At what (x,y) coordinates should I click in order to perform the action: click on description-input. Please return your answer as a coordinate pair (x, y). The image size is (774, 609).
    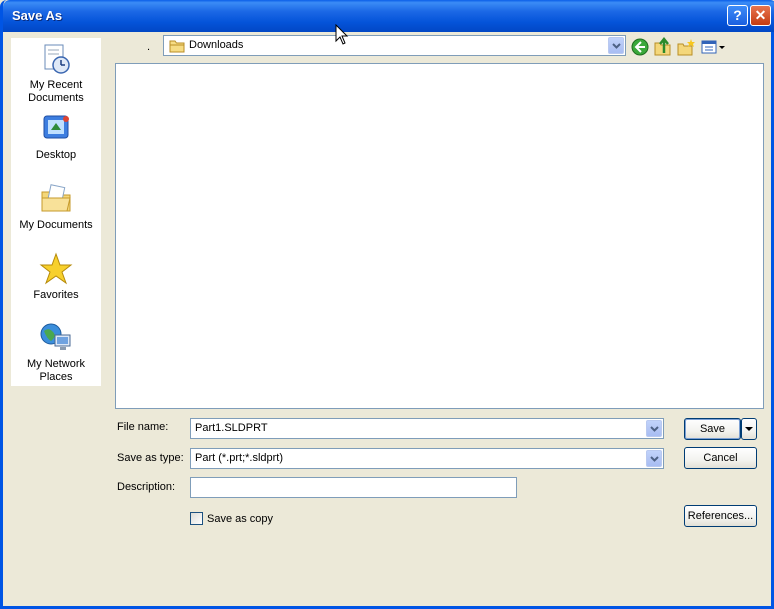
    Looking at the image, I should click on (353, 487).